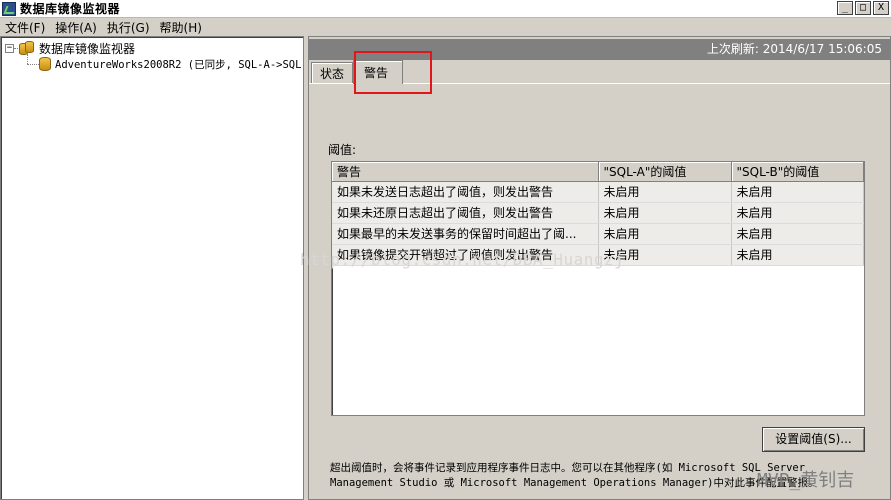 This screenshot has height=500, width=891. Describe the element at coordinates (25, 27) in the screenshot. I see `menu-file: 文件(F)` at that location.